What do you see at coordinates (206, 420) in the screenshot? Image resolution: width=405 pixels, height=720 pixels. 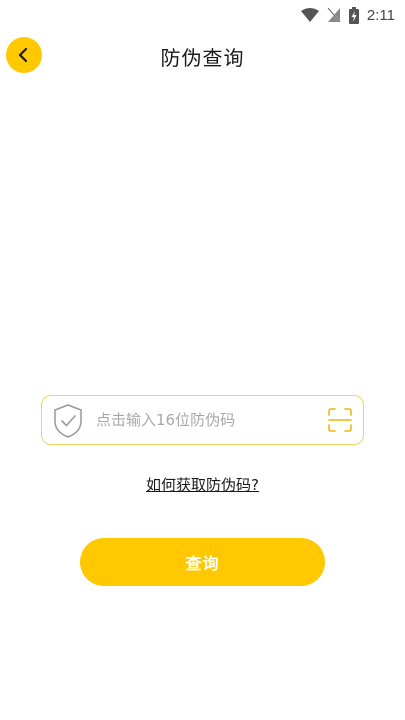 I see `code-input` at bounding box center [206, 420].